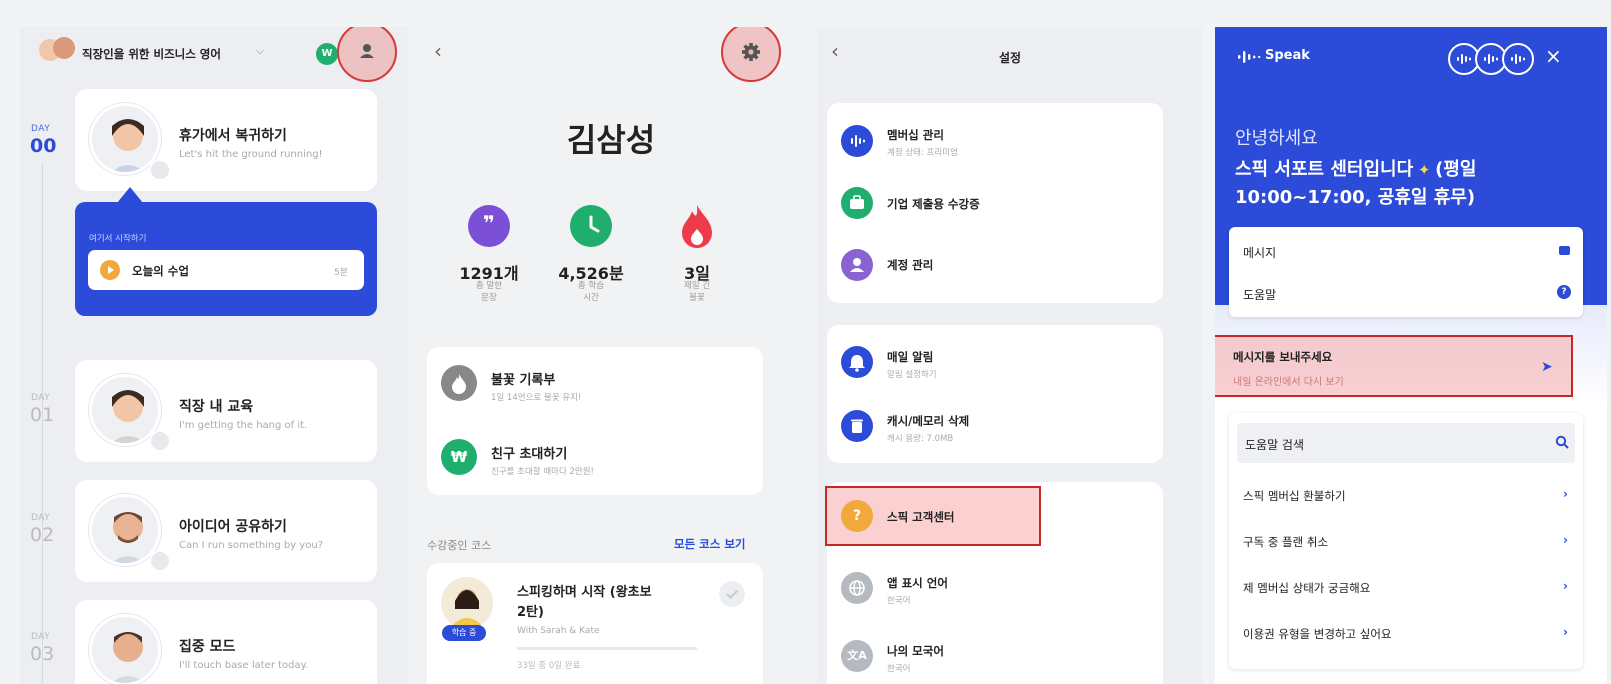 The width and height of the screenshot is (1611, 684). I want to click on settings-button, so click(751, 54).